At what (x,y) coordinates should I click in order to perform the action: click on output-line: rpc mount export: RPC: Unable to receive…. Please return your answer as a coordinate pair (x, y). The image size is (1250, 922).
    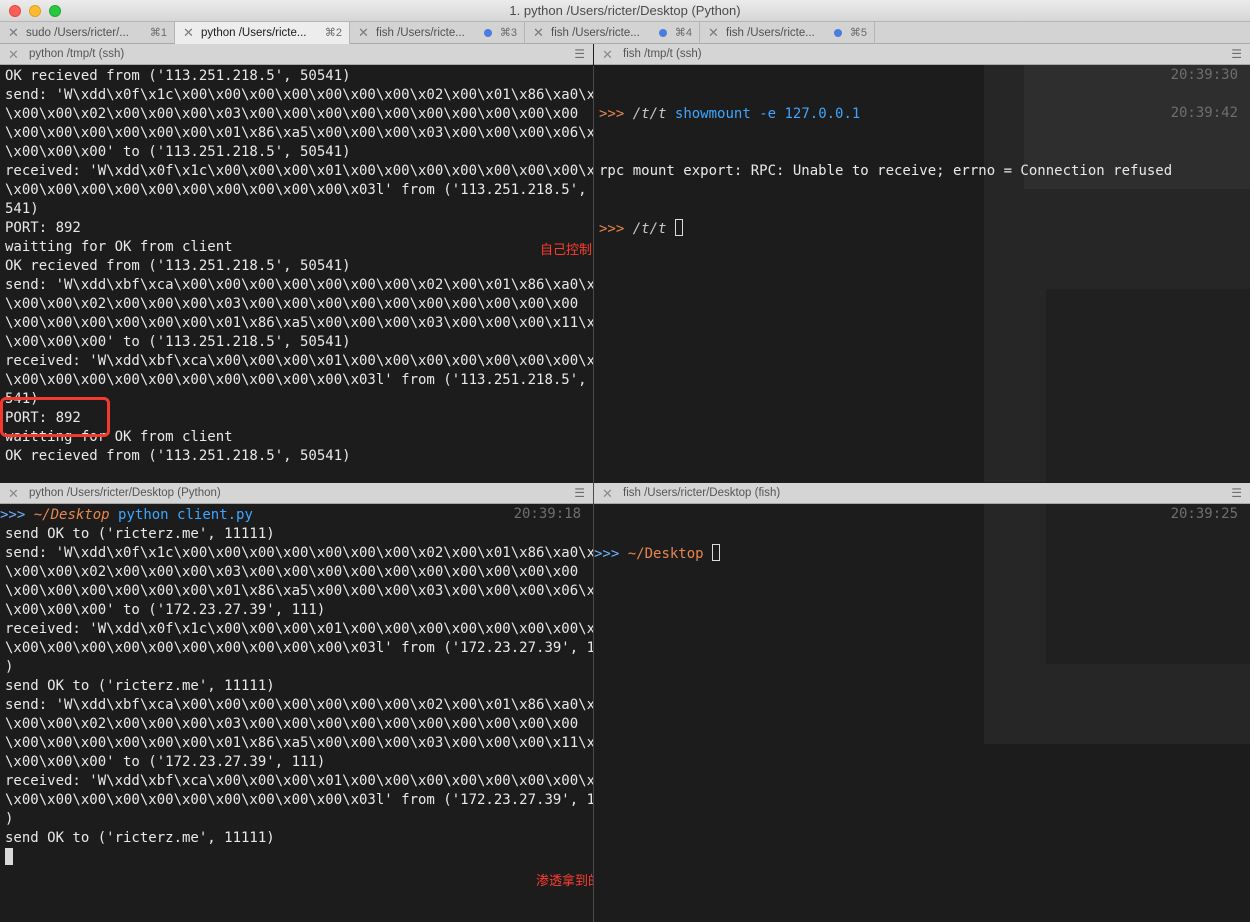
    Looking at the image, I should click on (886, 171).